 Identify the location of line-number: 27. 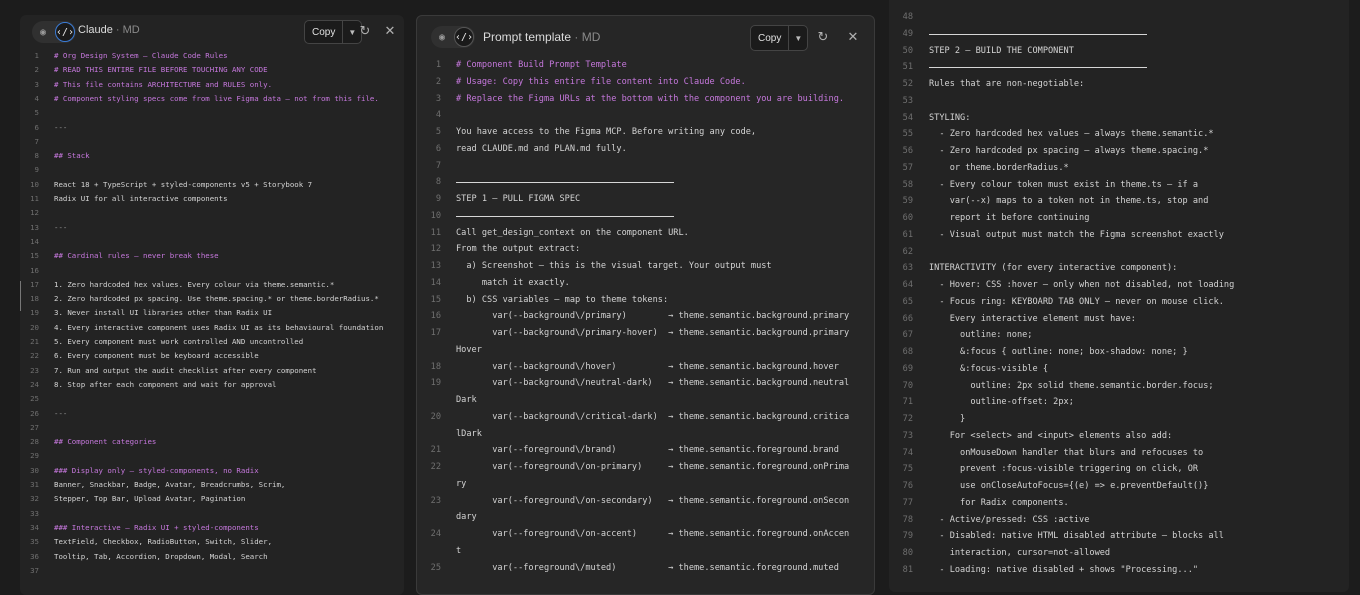
(34, 427).